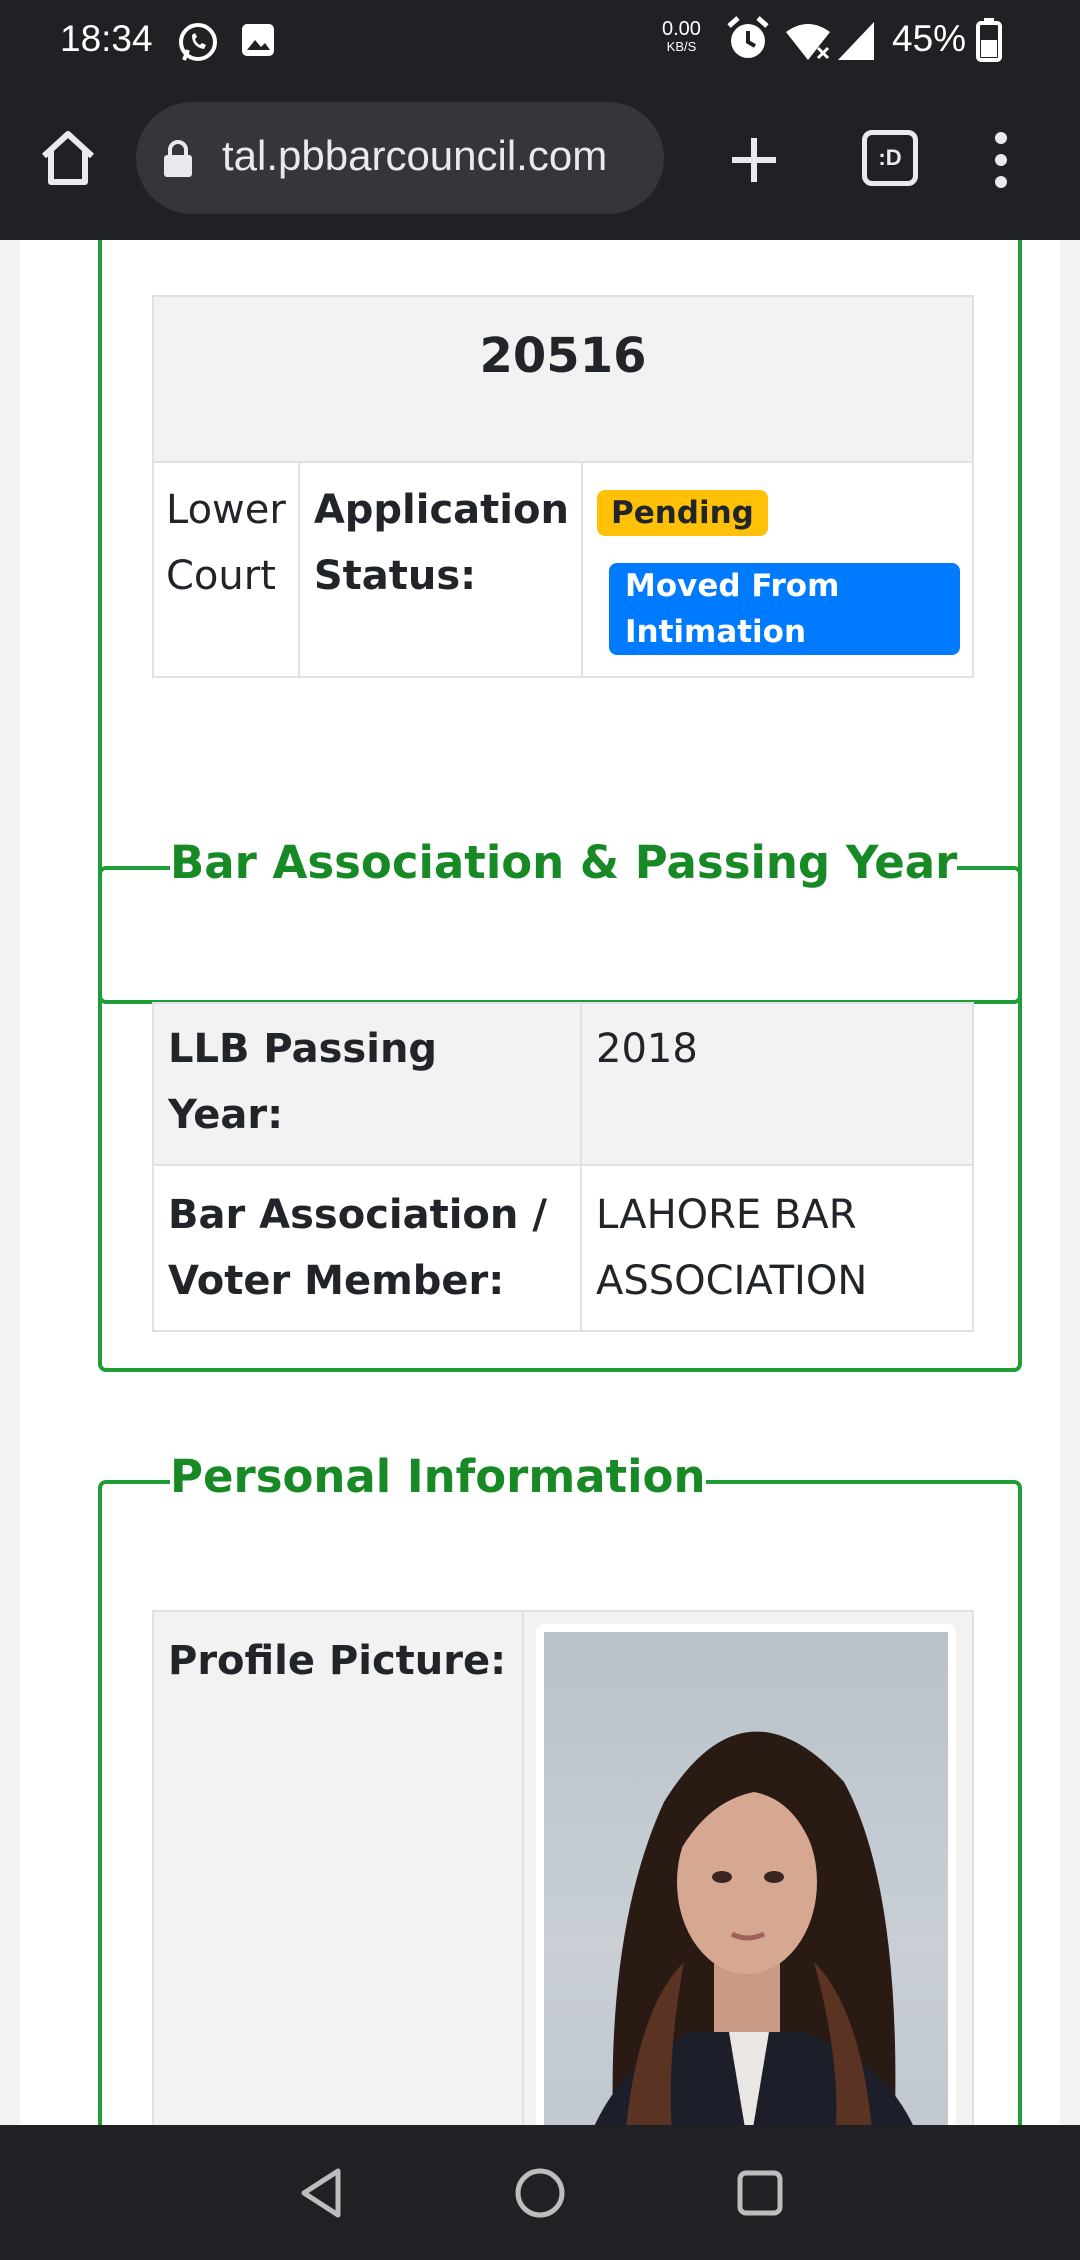 This screenshot has height=2260, width=1080. Describe the element at coordinates (856, 43) in the screenshot. I see `cell-signal-icon` at that location.